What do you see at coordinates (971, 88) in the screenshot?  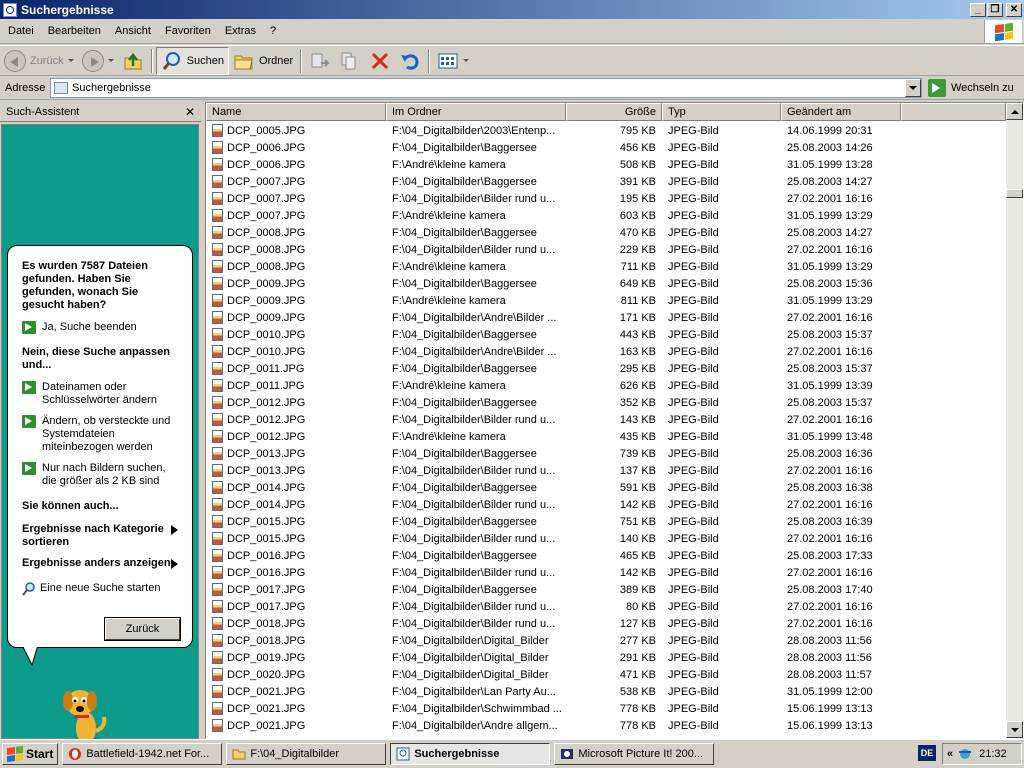 I see `go-button: Wechseln zu` at bounding box center [971, 88].